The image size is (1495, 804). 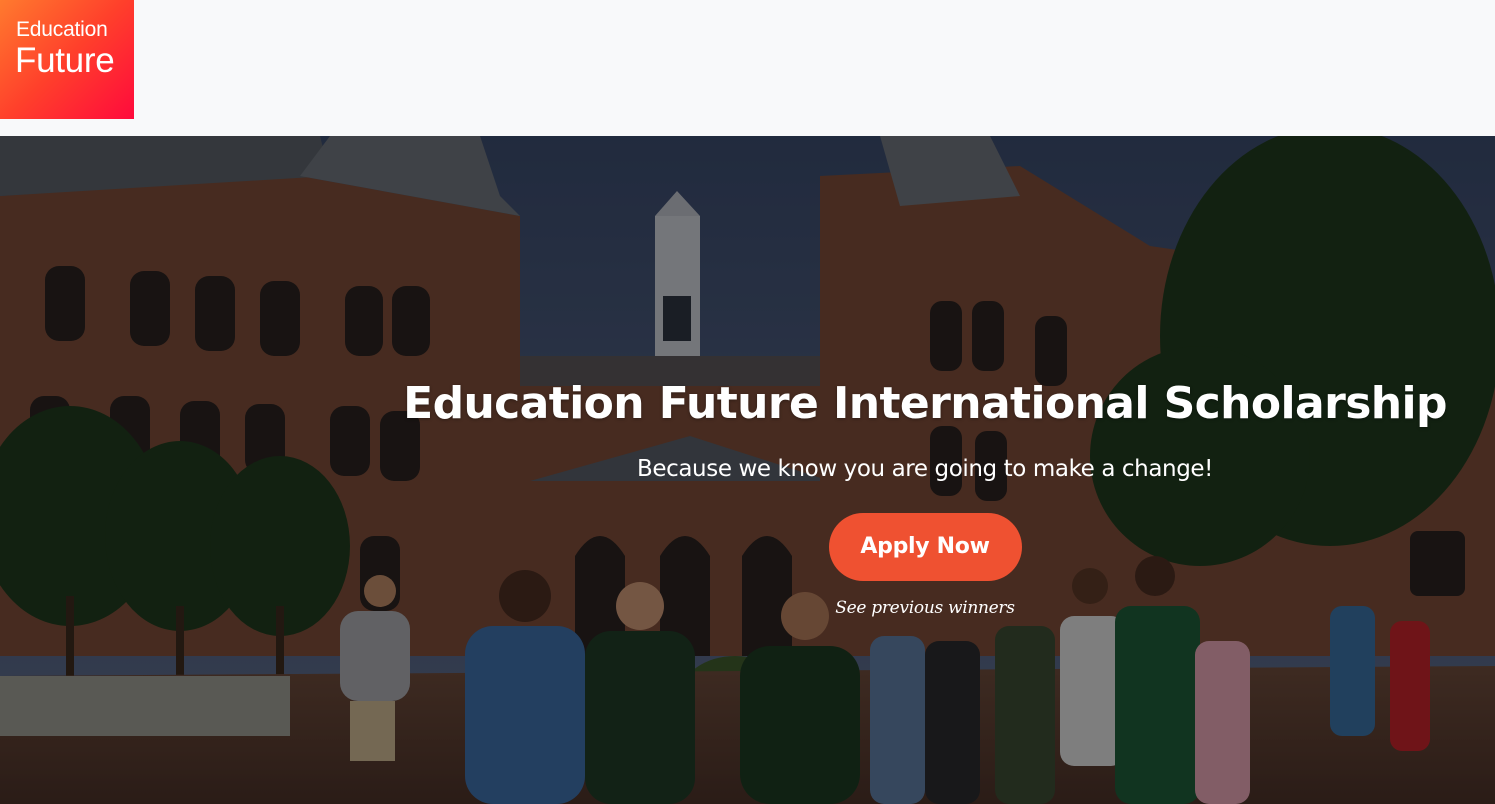 I want to click on apply-now-button: Apply Now, so click(x=925, y=547).